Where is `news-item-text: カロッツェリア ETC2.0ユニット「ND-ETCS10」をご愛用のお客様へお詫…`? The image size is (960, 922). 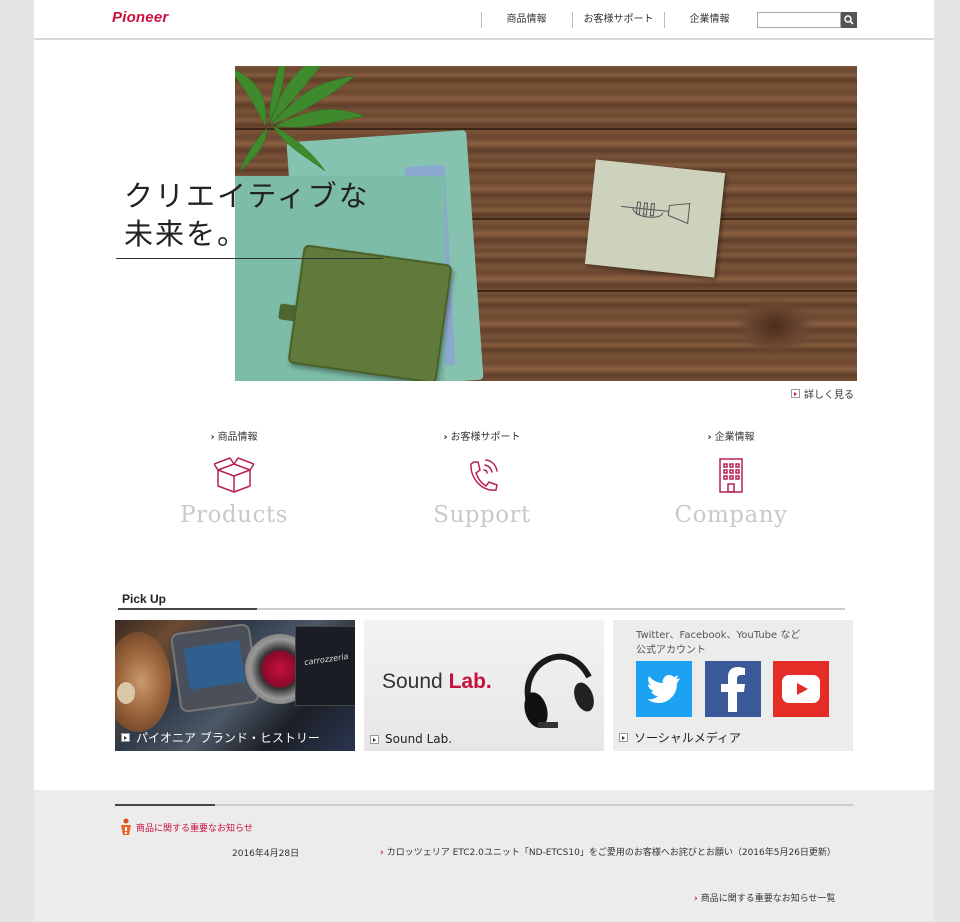 news-item-text: カロッツェリア ETC2.0ユニット「ND-ETCS10」をご愛用のお客様へお詫… is located at coordinates (611, 853).